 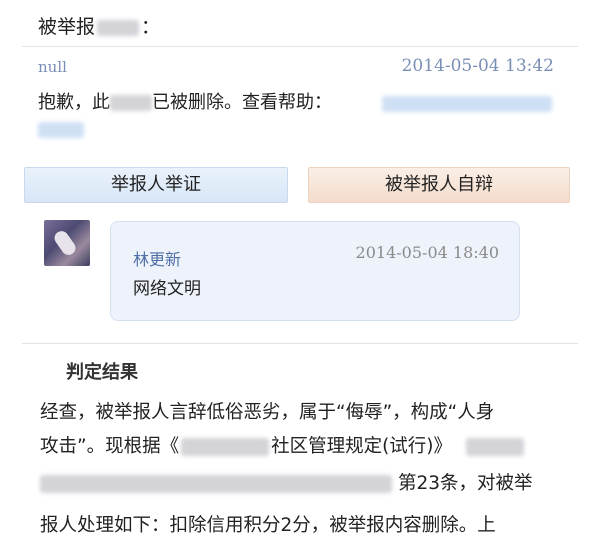 What do you see at coordinates (362, 446) in the screenshot?
I see `rule-document-name: 社区管理规定(试行)》` at bounding box center [362, 446].